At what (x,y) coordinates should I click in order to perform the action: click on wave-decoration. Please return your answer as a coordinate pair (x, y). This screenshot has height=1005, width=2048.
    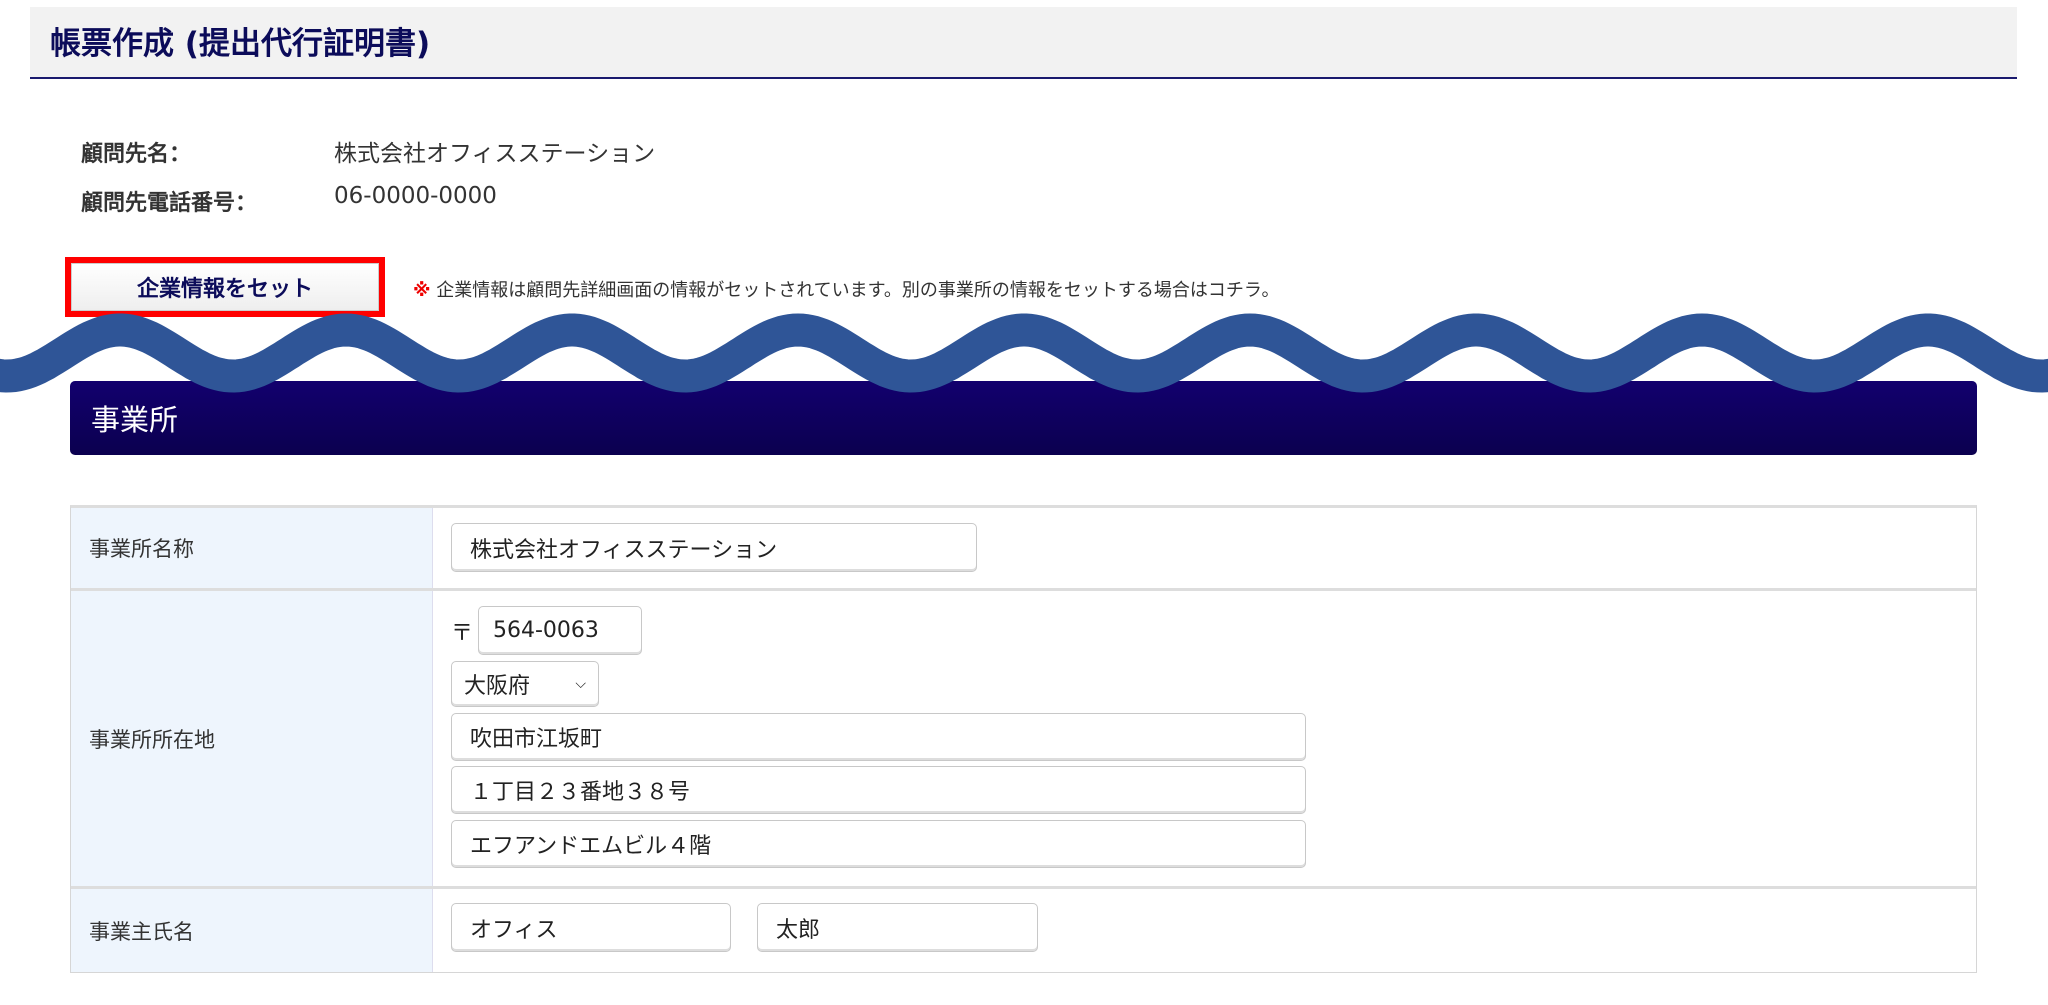
    Looking at the image, I should click on (1024, 353).